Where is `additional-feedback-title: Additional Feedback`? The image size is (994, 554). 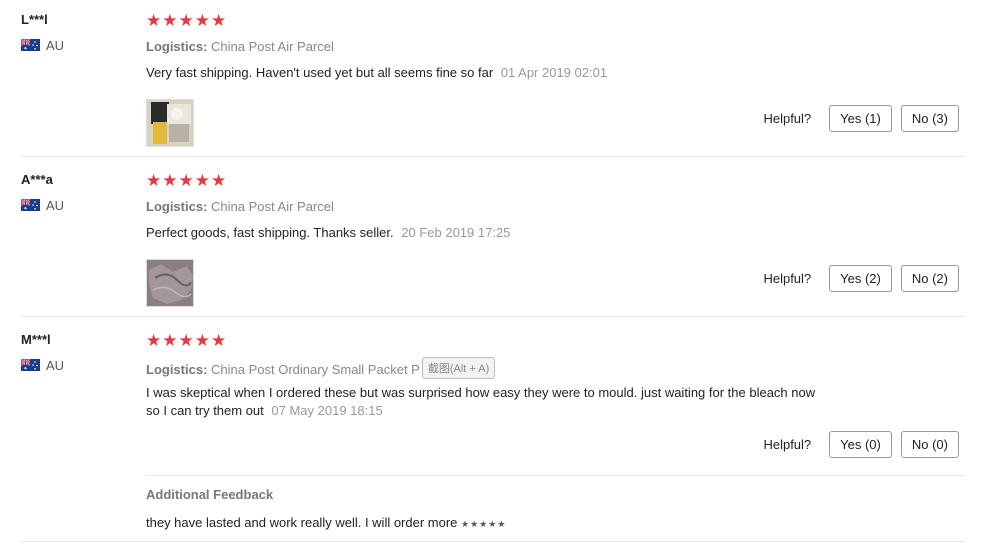 additional-feedback-title: Additional Feedback is located at coordinates (210, 494).